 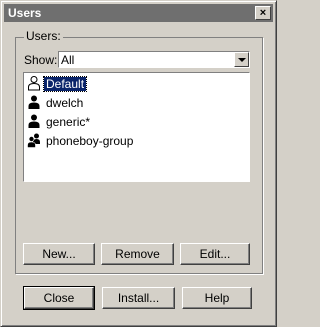 What do you see at coordinates (217, 298) in the screenshot?
I see `help-button: Help` at bounding box center [217, 298].